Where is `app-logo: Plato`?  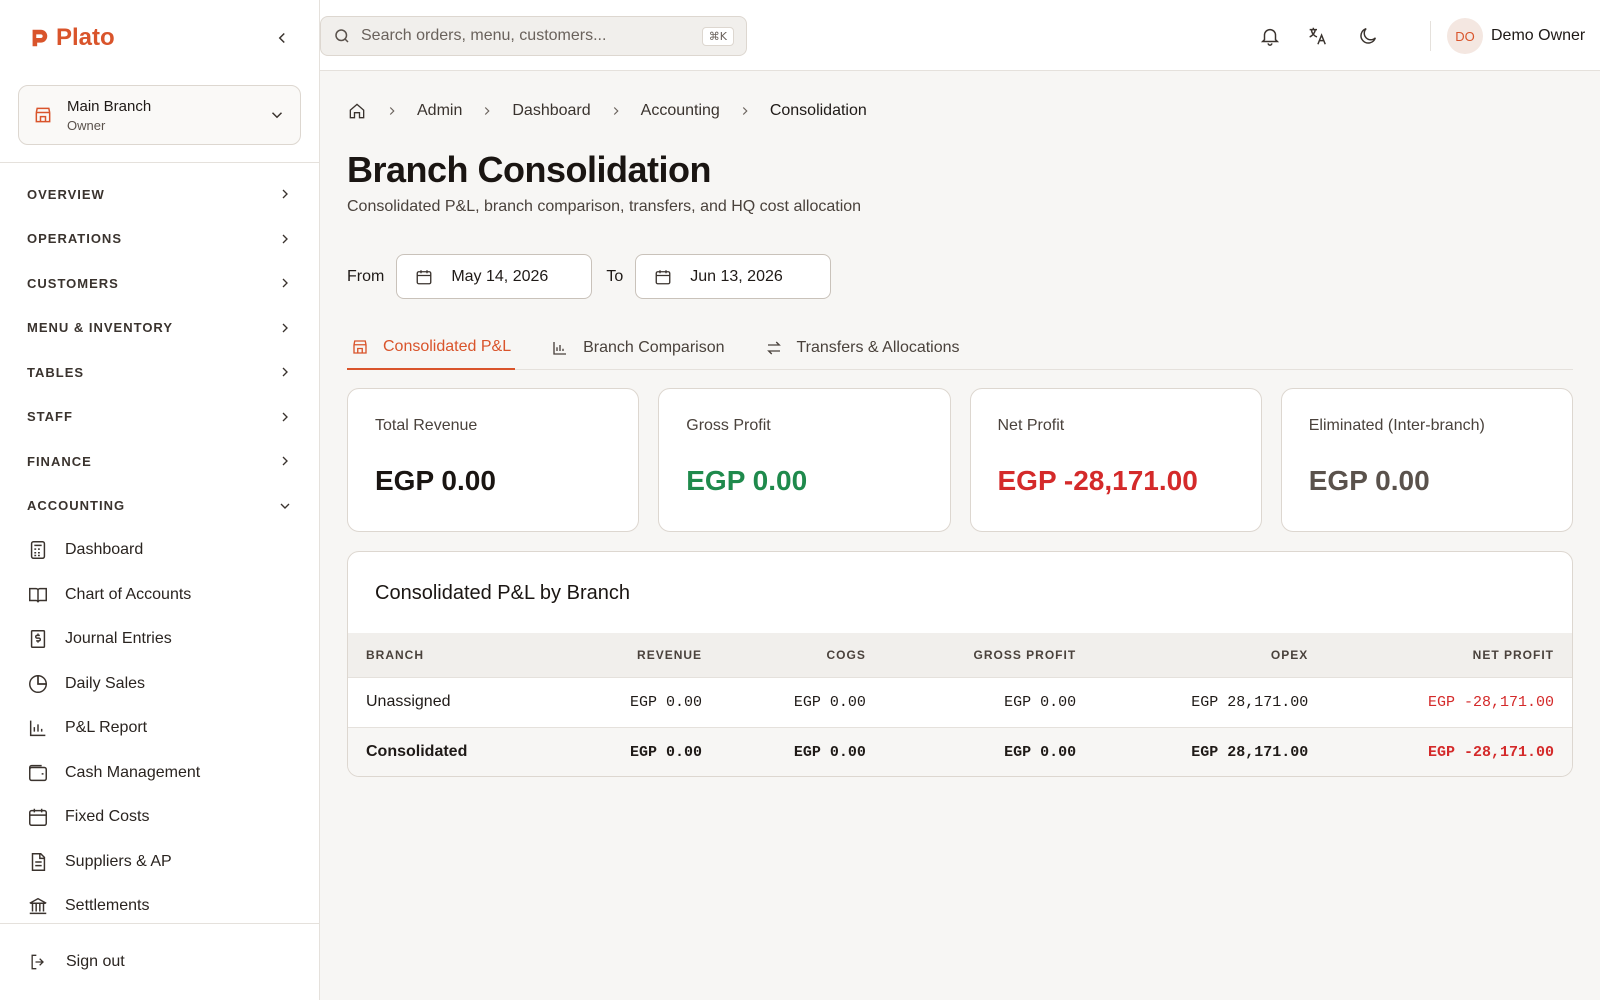
app-logo: Plato is located at coordinates (71, 38).